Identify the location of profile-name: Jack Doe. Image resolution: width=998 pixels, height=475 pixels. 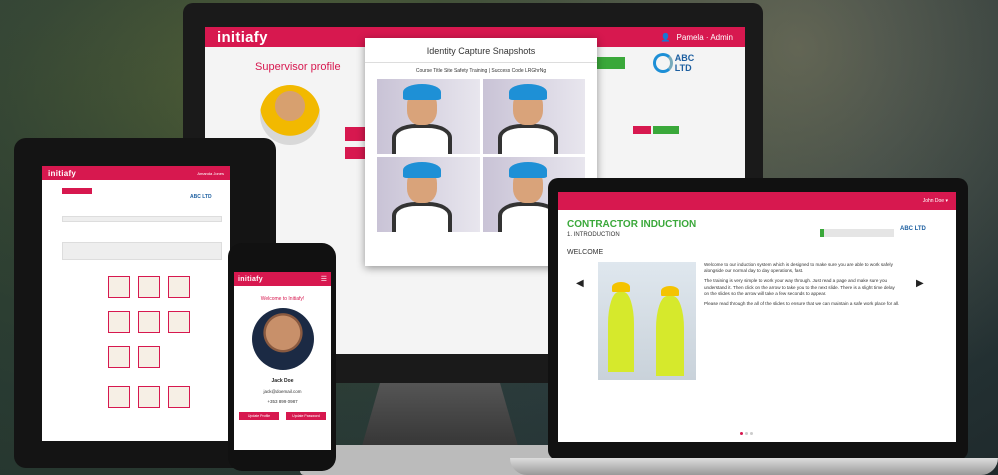
(282, 381).